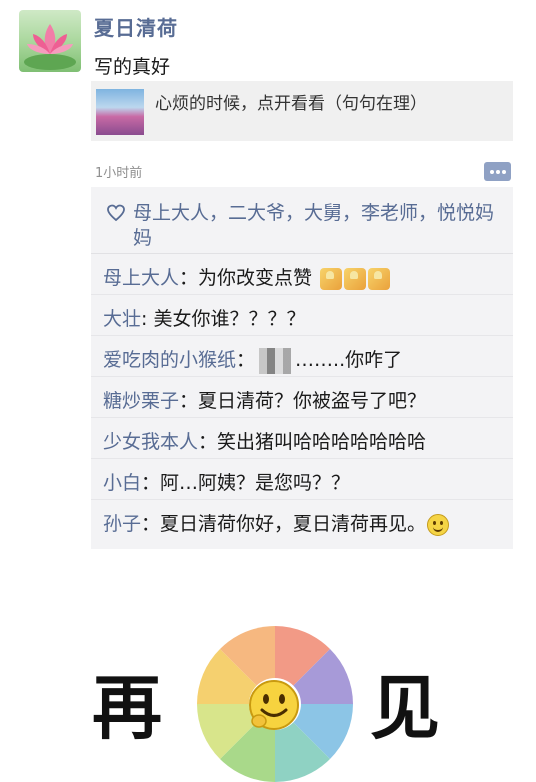 This screenshot has height=782, width=536. I want to click on commenter-name: 孙子, so click(122, 524).